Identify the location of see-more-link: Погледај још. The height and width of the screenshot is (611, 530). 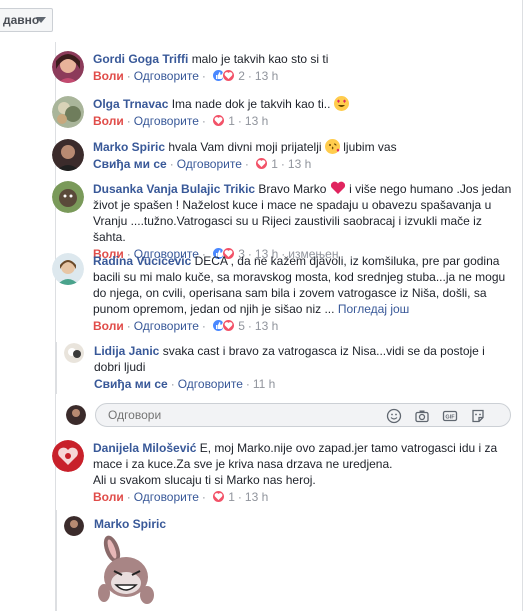
(373, 309).